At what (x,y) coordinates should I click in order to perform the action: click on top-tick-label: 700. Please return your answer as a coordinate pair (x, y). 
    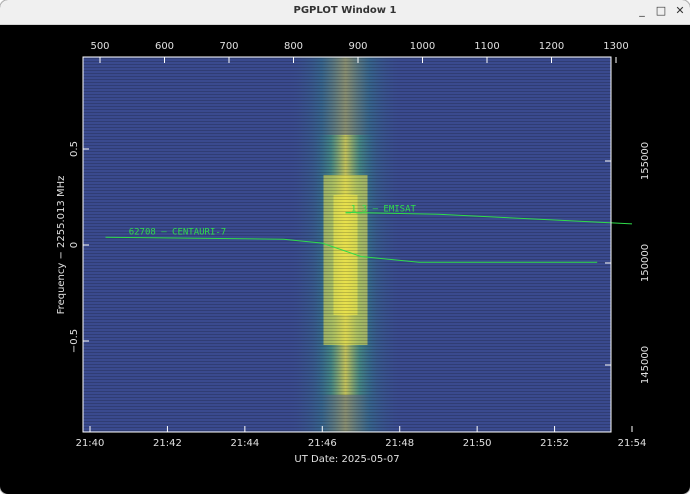
    Looking at the image, I should click on (228, 46).